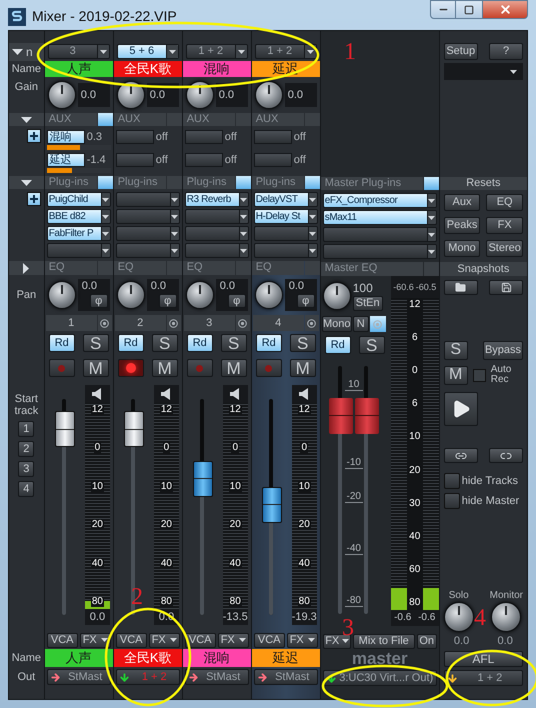 Image resolution: width=536 pixels, height=708 pixels. What do you see at coordinates (65, 160) in the screenshot?
I see `aux-send-button: 延迟` at bounding box center [65, 160].